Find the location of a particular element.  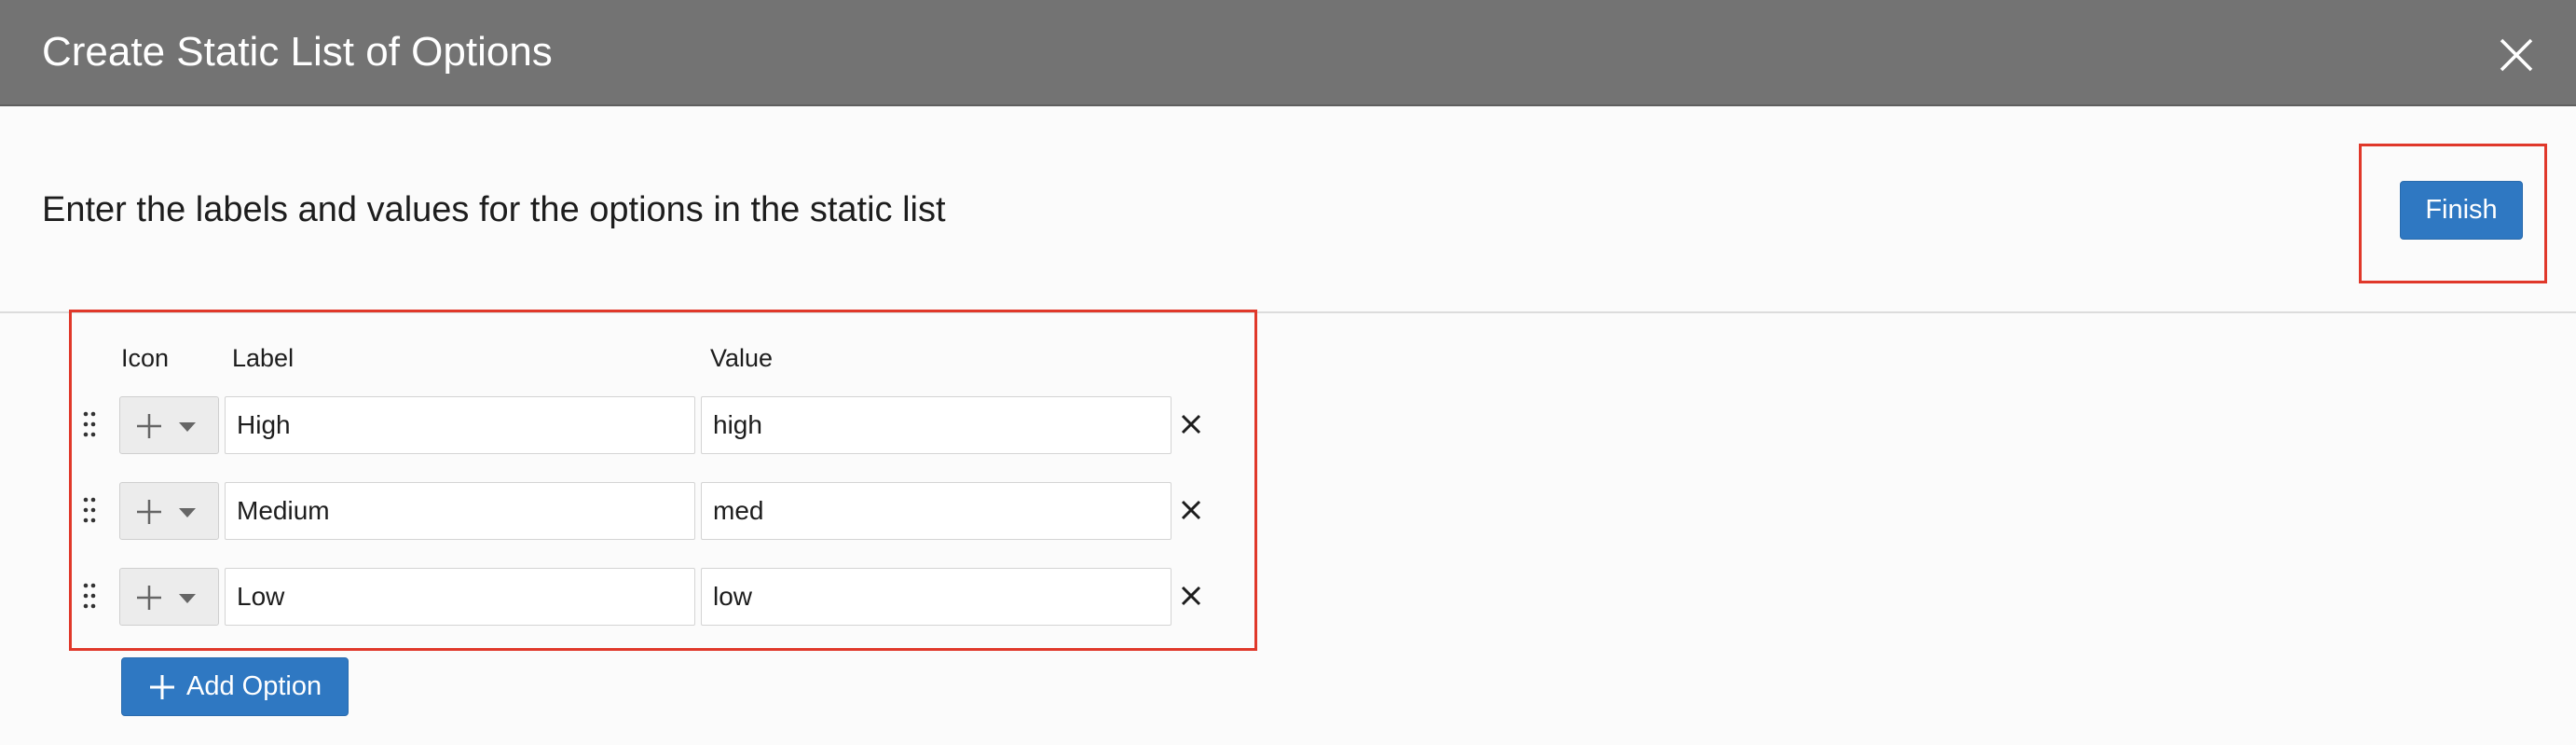

finish-button: Finish is located at coordinates (2461, 210).